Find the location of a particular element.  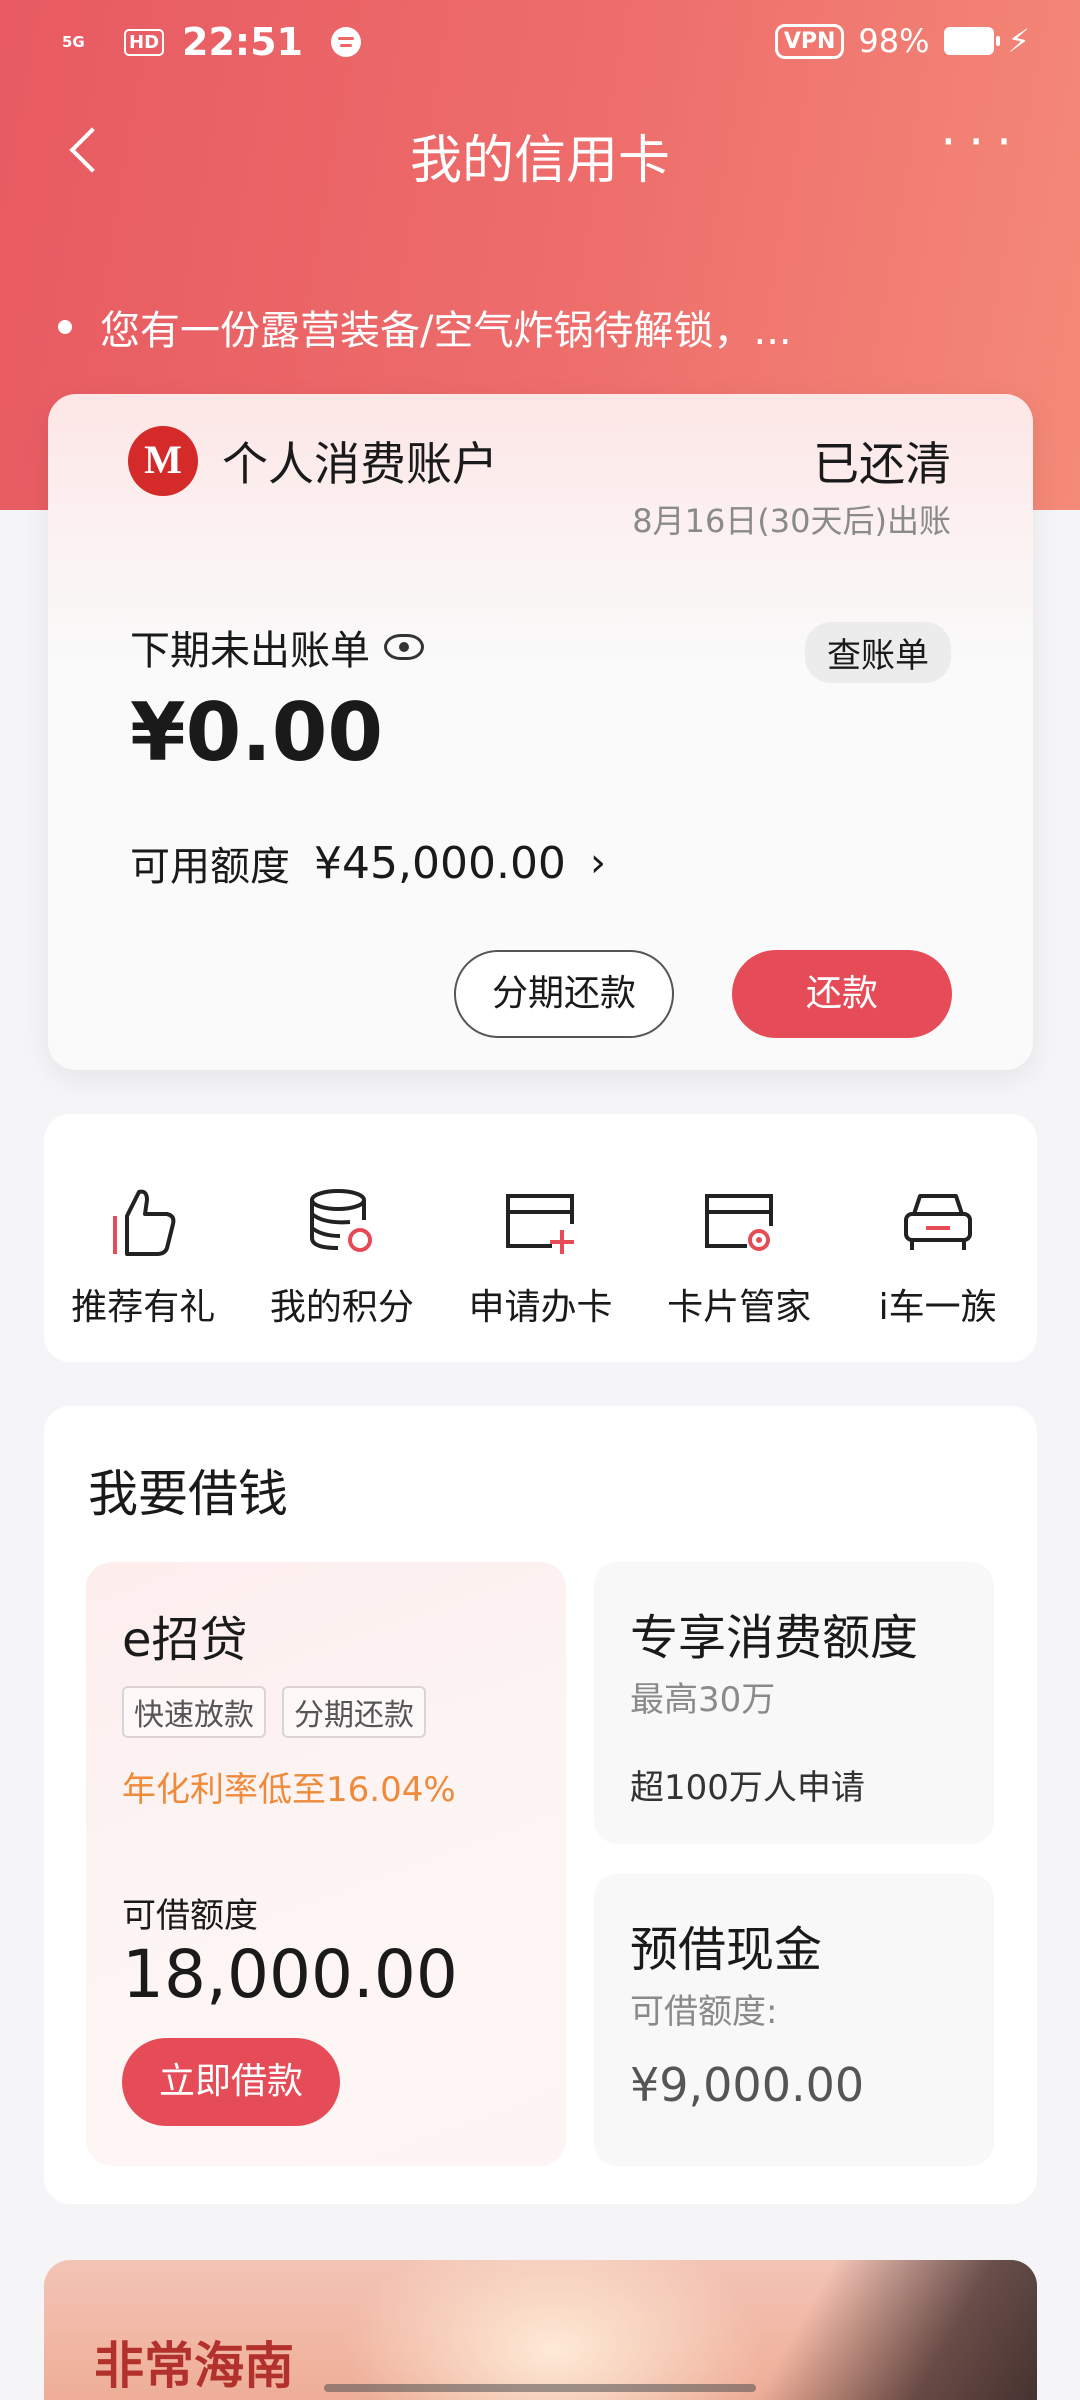

charging-icon: ⚡ is located at coordinates (1018, 41).